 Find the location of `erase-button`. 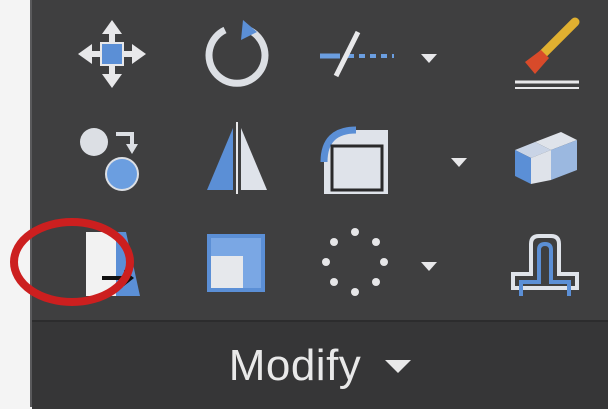

erase-button is located at coordinates (545, 54).